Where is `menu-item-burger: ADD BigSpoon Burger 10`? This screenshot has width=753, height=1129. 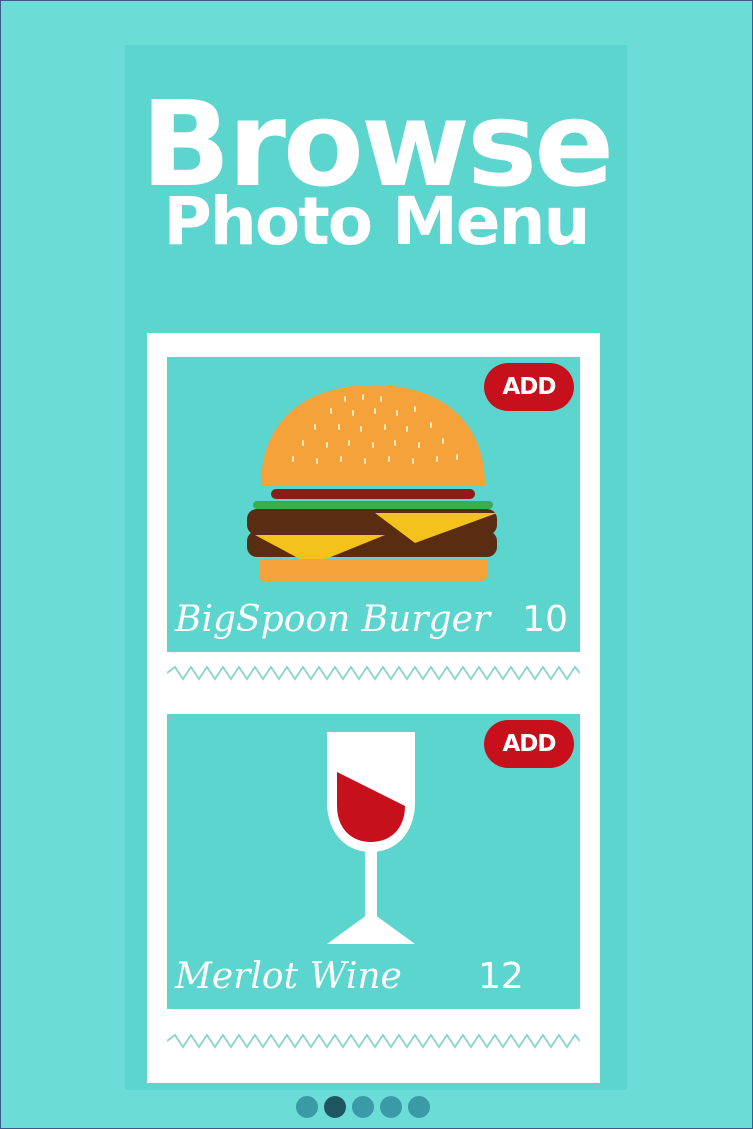
menu-item-burger: ADD BigSpoon Burger 10 is located at coordinates (373, 504).